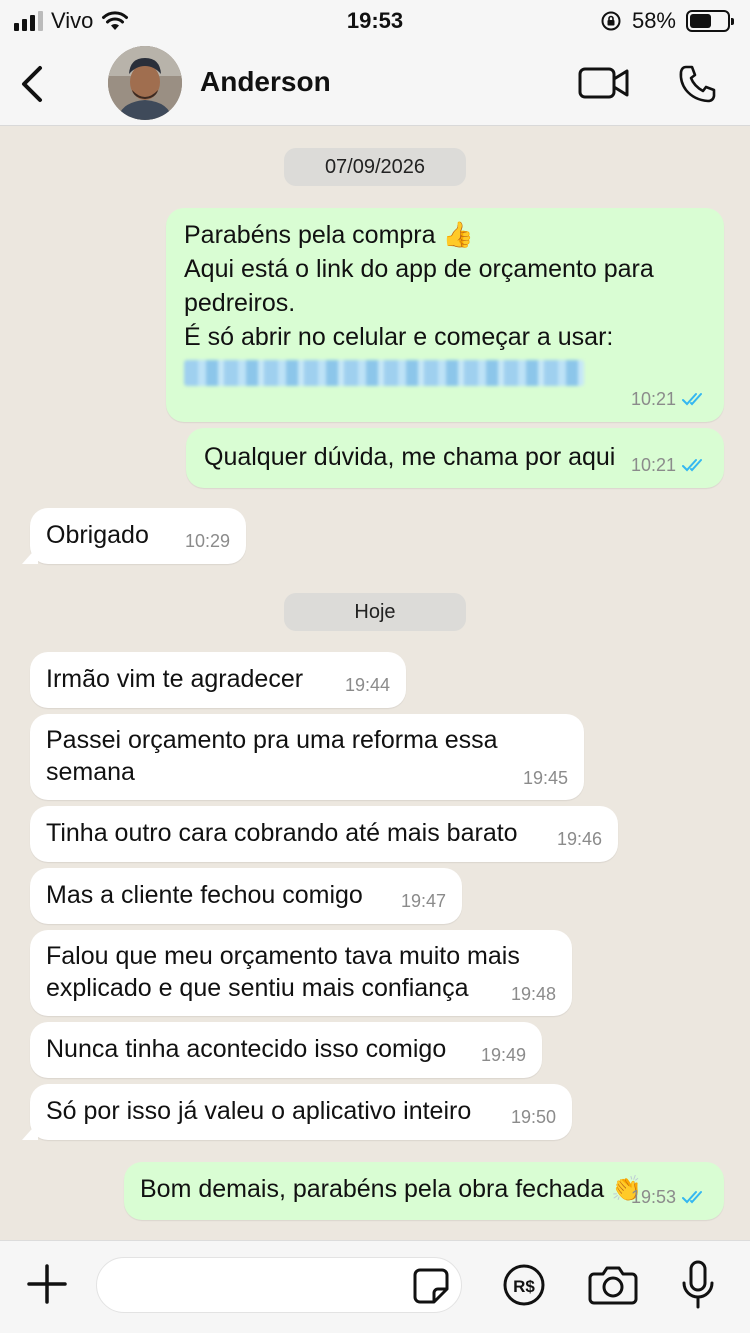 This screenshot has height=1333, width=750. What do you see at coordinates (375, 167) in the screenshot?
I see `date-separator: 07/09/2026` at bounding box center [375, 167].